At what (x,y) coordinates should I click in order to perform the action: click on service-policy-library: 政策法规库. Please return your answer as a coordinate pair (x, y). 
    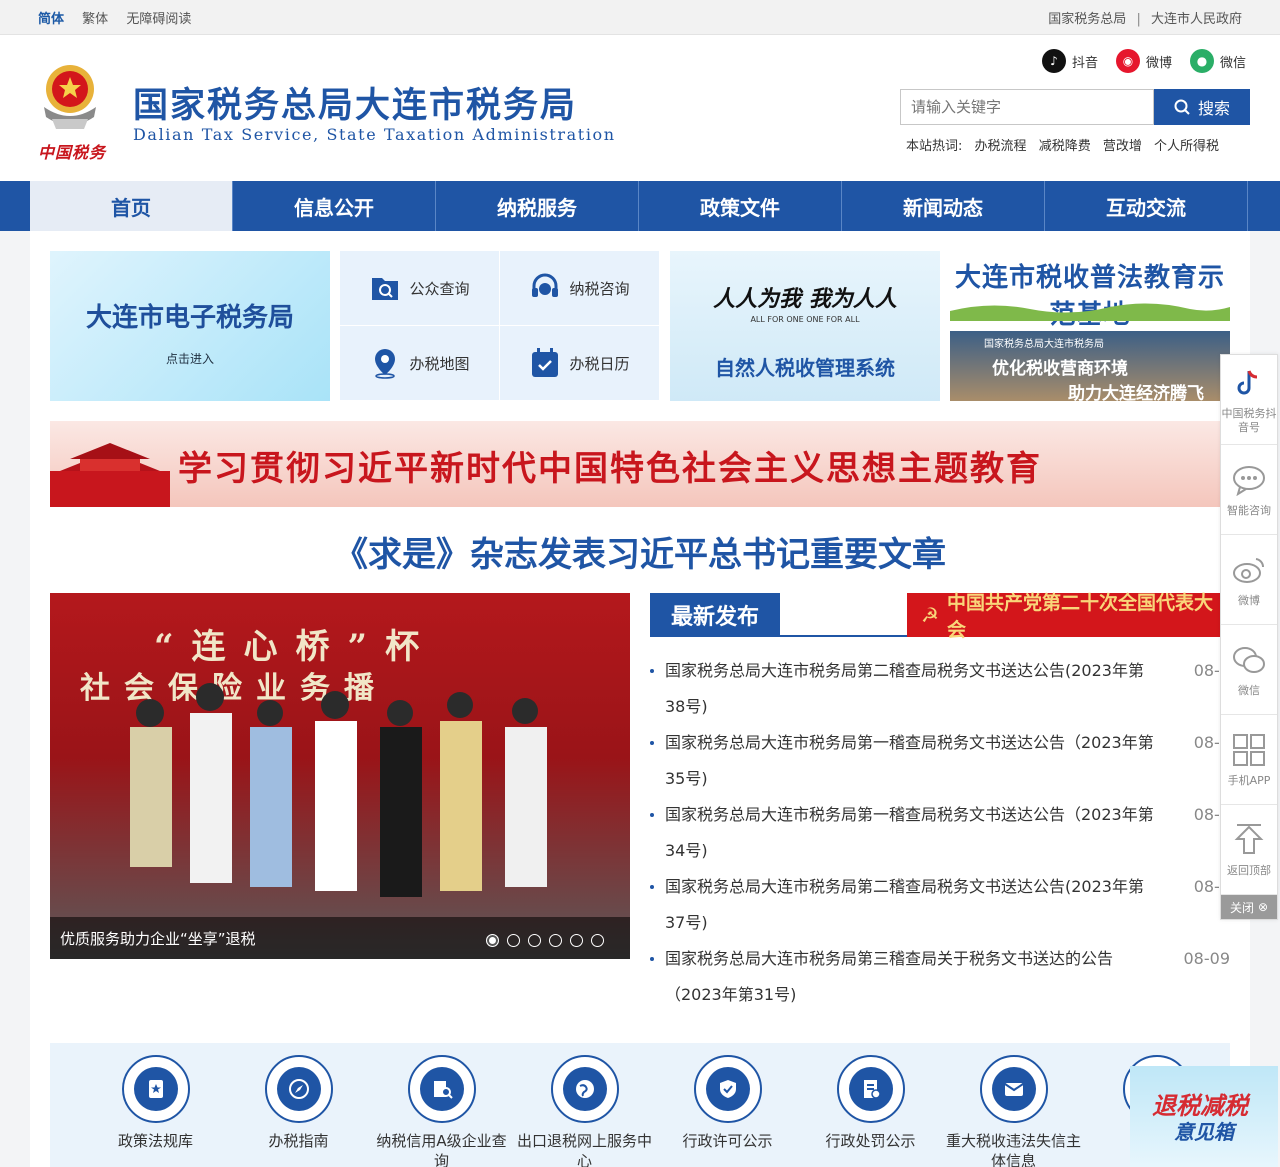
    Looking at the image, I should click on (155, 1105).